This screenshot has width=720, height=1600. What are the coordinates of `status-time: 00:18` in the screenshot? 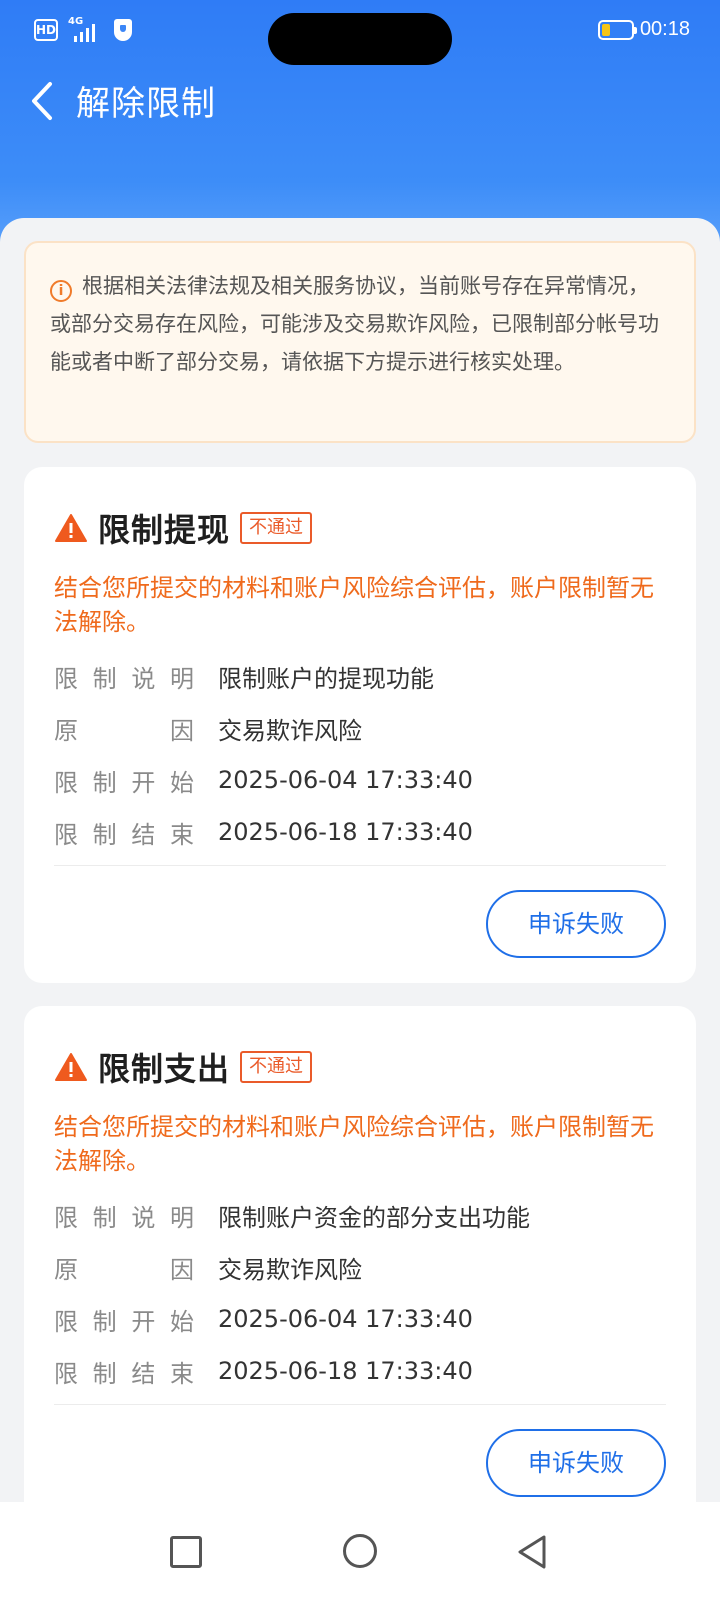 It's located at (664, 29).